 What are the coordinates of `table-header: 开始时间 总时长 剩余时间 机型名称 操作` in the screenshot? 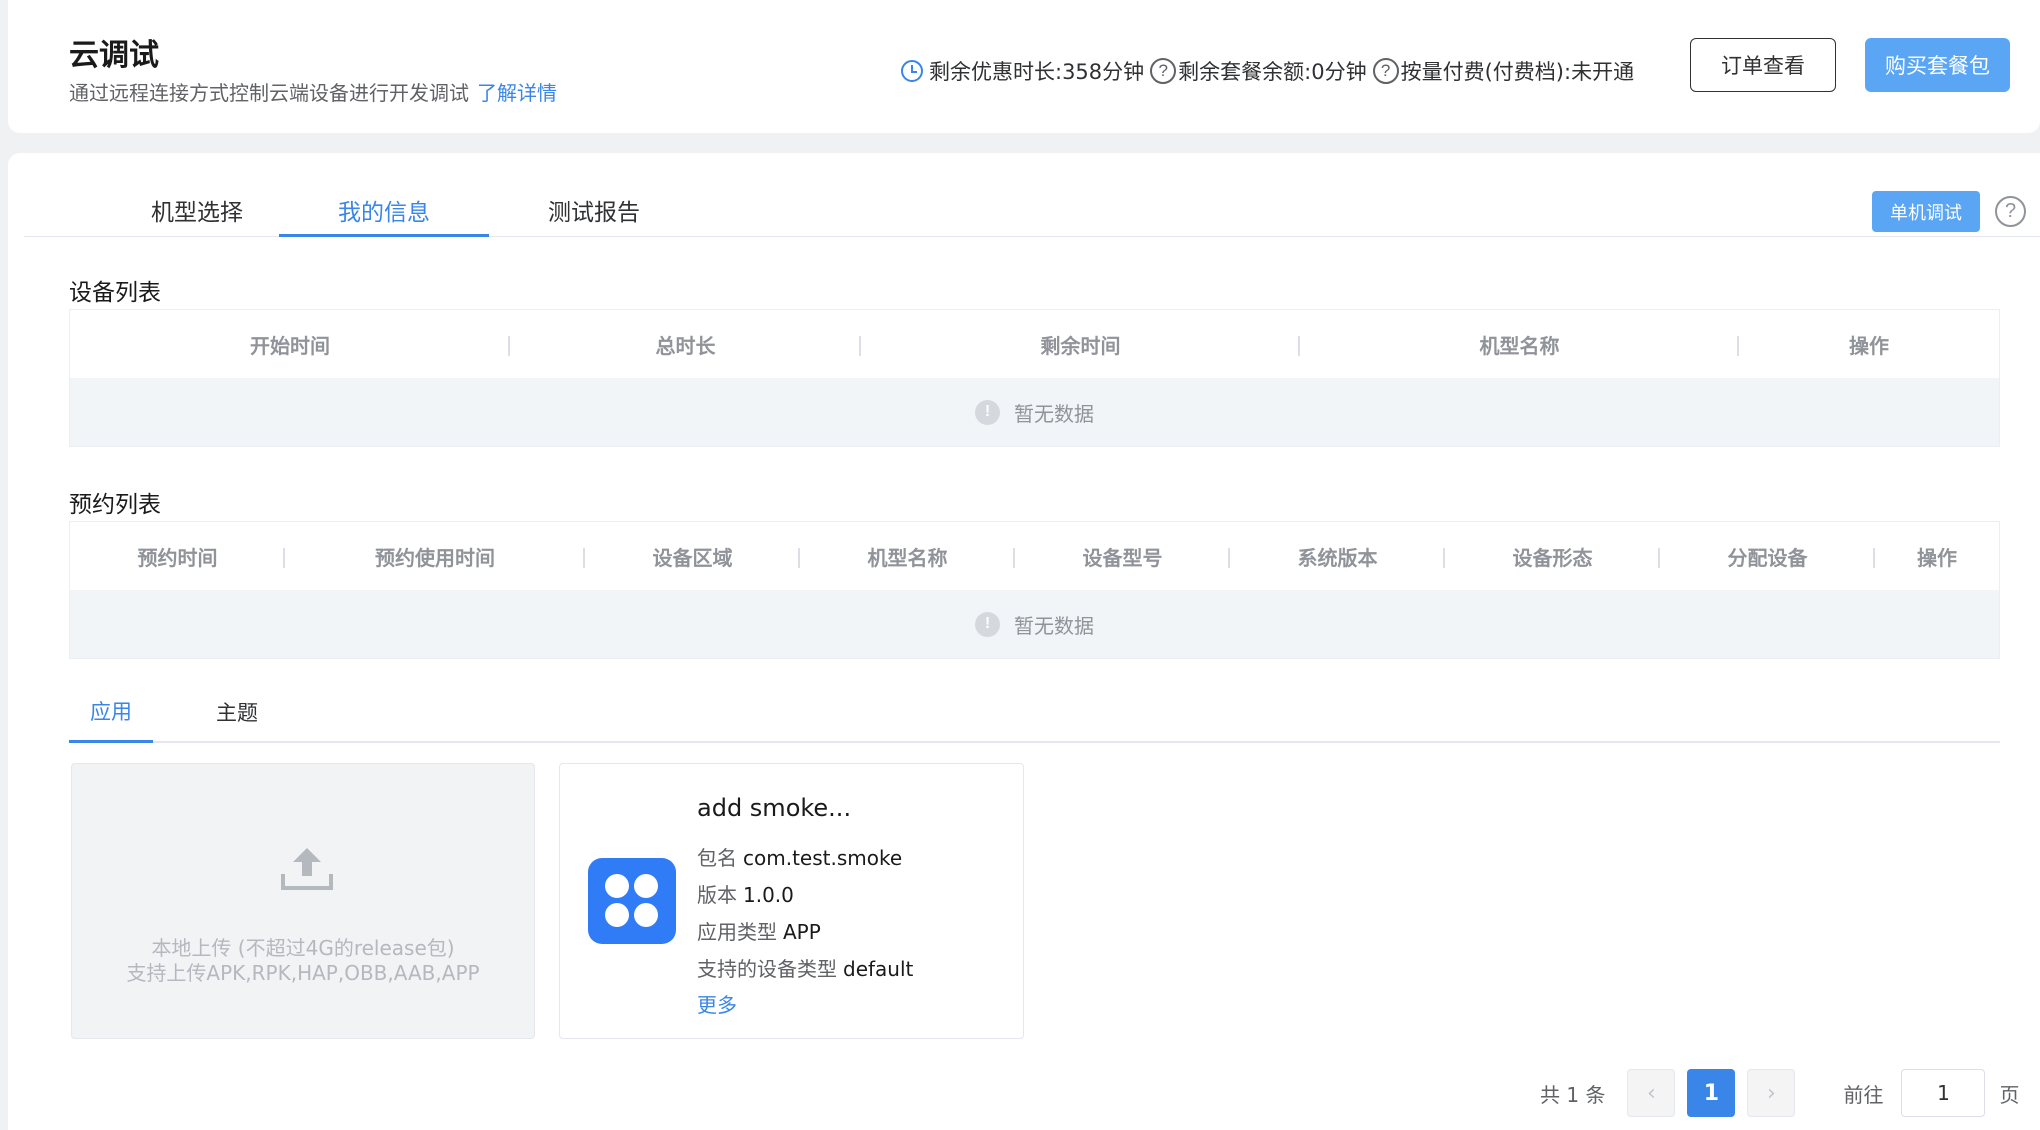 It's located at (1034, 344).